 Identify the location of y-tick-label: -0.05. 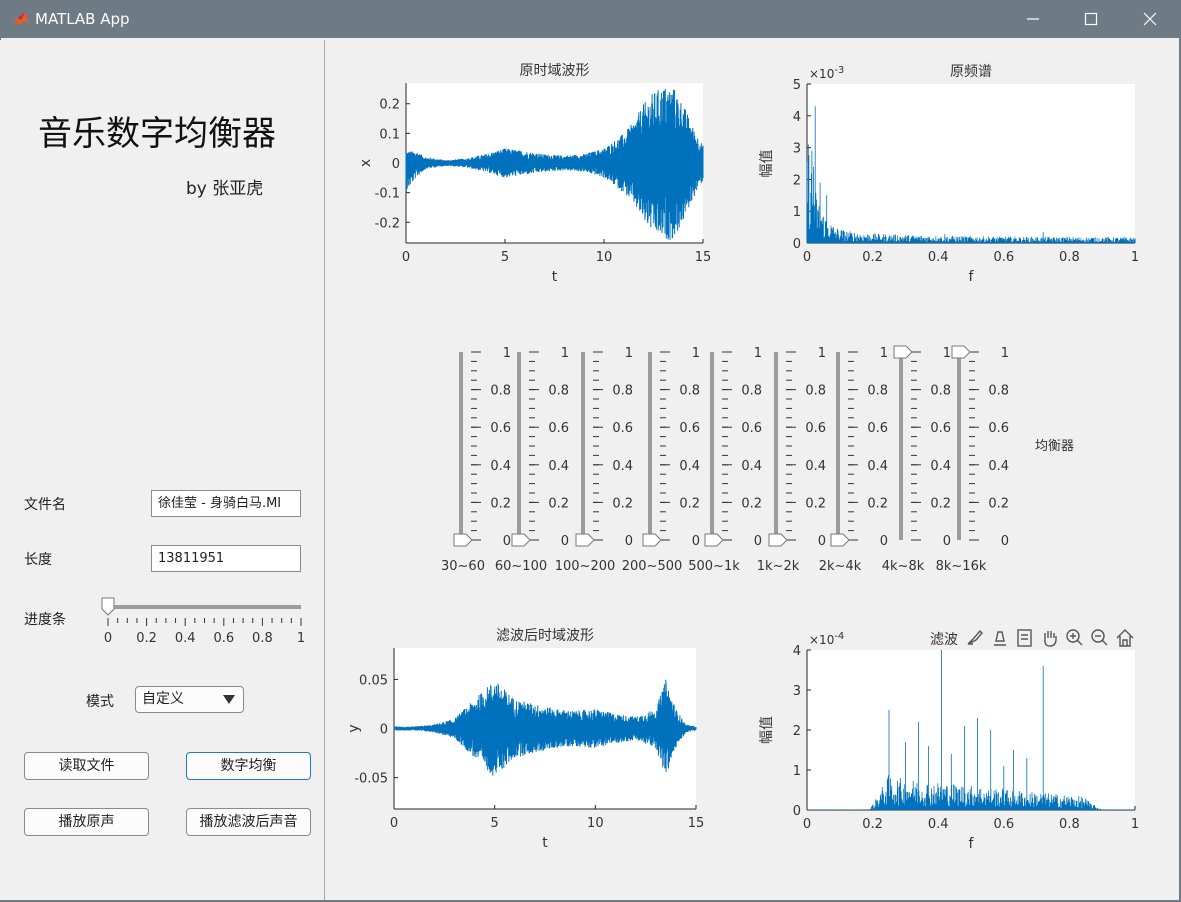
(371, 779).